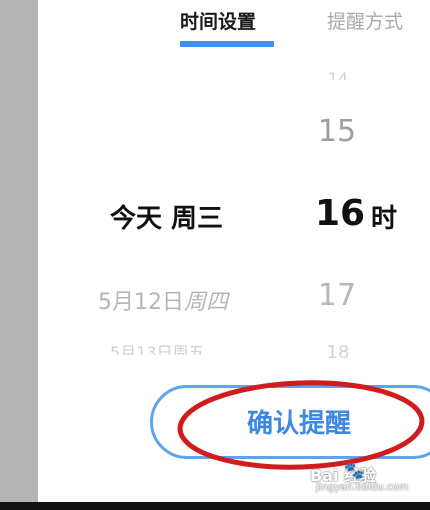 Image resolution: width=430 pixels, height=510 pixels. I want to click on bottom-edge-bar, so click(215, 506).